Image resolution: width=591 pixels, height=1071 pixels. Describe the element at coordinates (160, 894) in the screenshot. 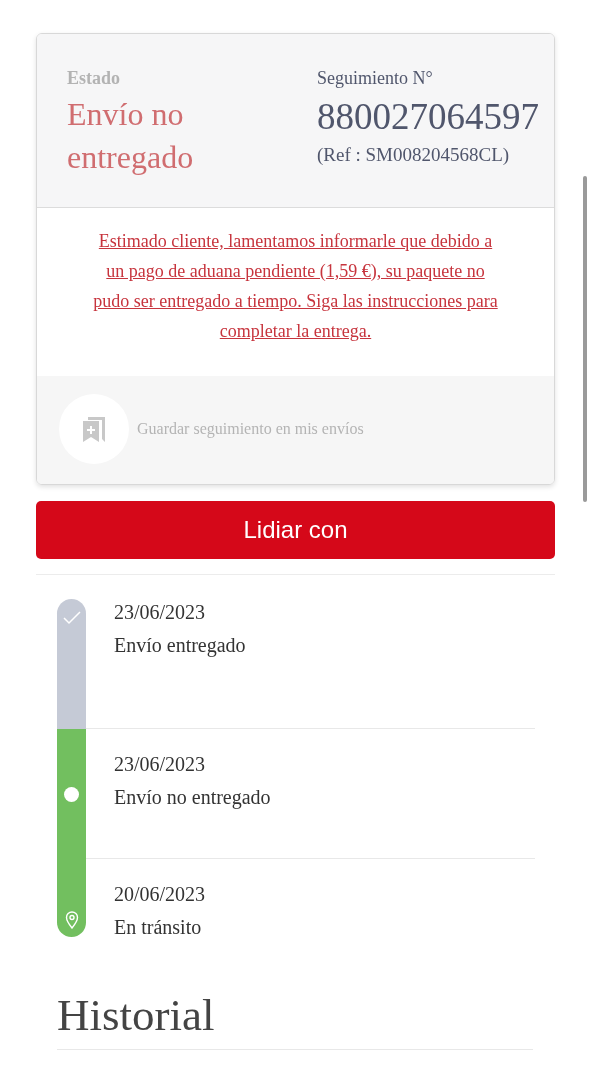

I see `event-date: 20/06/2023` at that location.